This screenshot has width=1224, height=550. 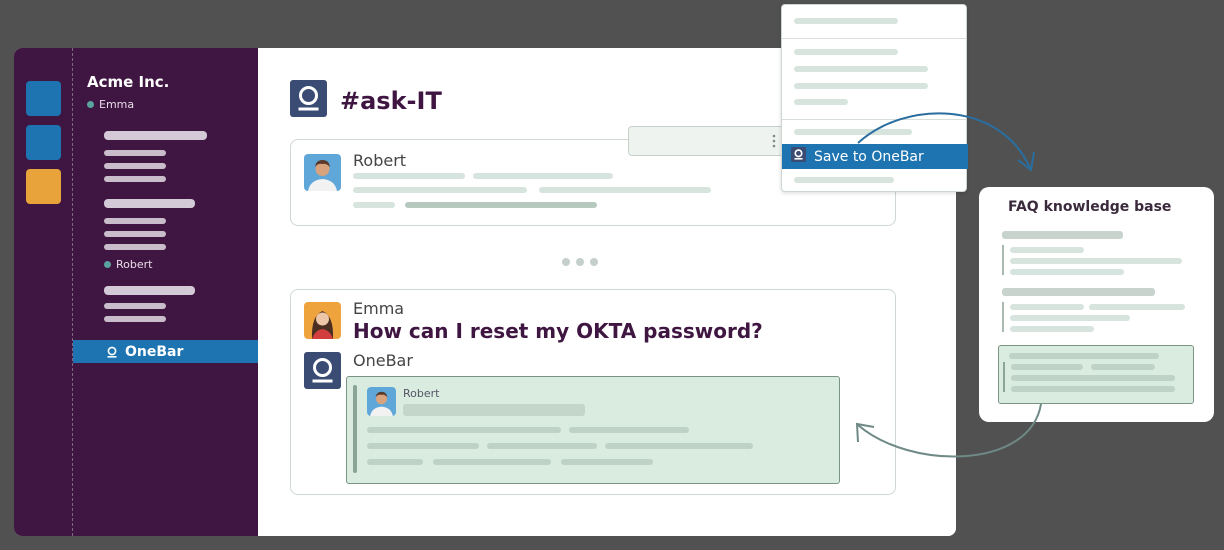 I want to click on current-user-status: Emma, so click(x=110, y=104).